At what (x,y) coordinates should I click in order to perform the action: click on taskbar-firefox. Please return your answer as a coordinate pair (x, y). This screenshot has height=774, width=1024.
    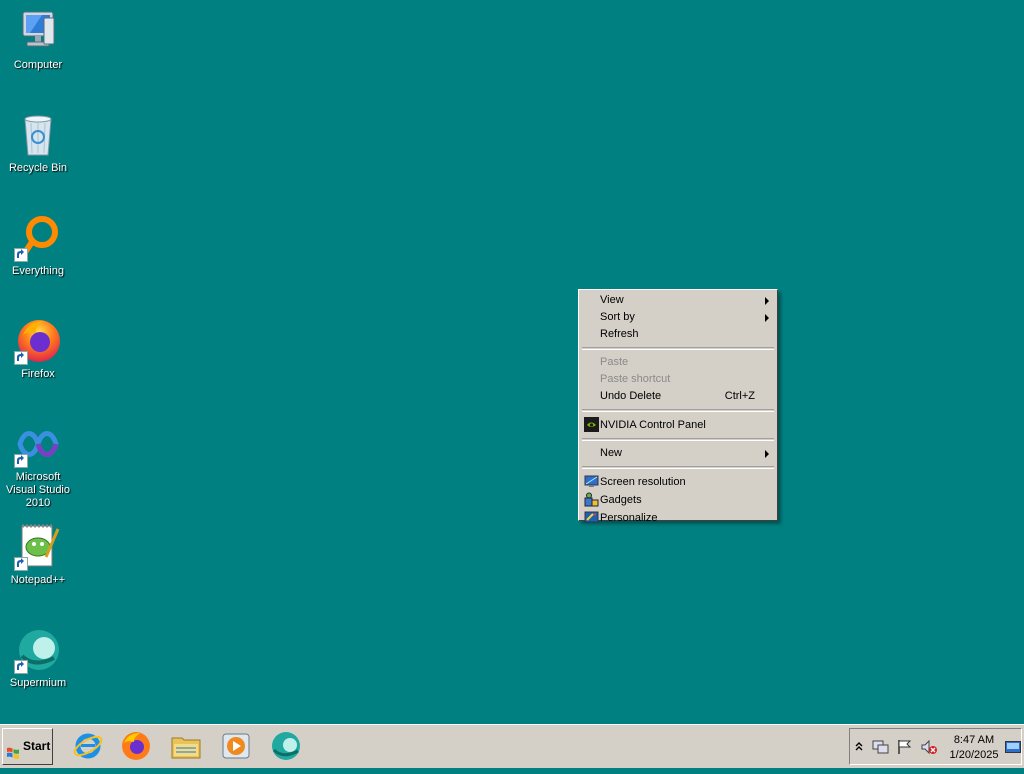
    Looking at the image, I should click on (136, 746).